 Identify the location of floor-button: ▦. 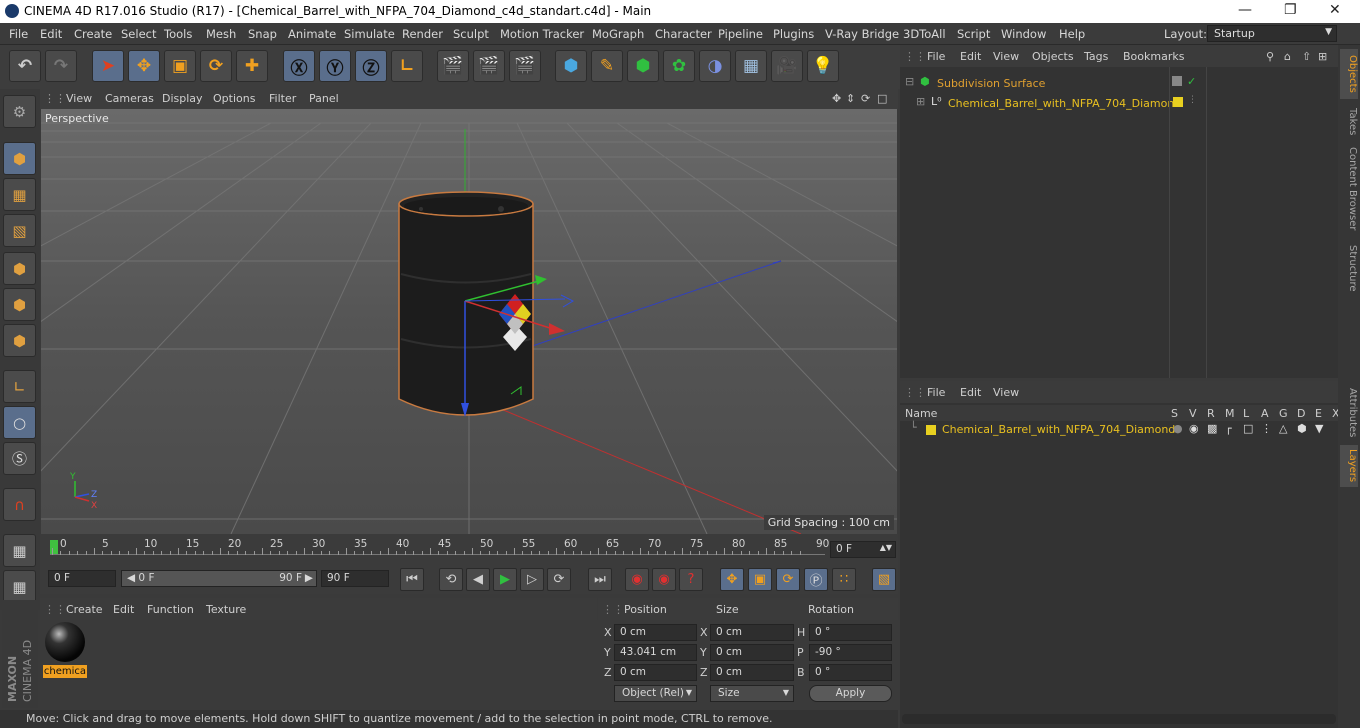
(751, 66).